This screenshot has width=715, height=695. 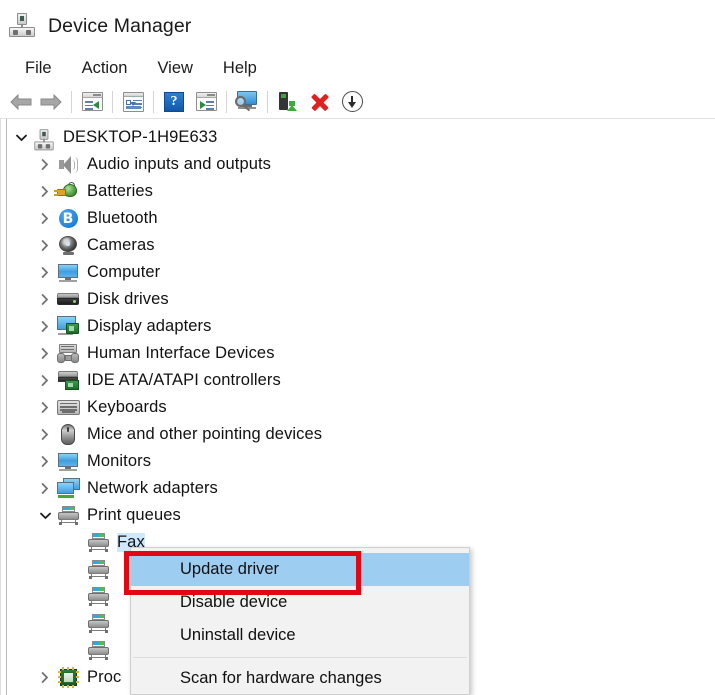 What do you see at coordinates (352, 102) in the screenshot?
I see `disable-device-button` at bounding box center [352, 102].